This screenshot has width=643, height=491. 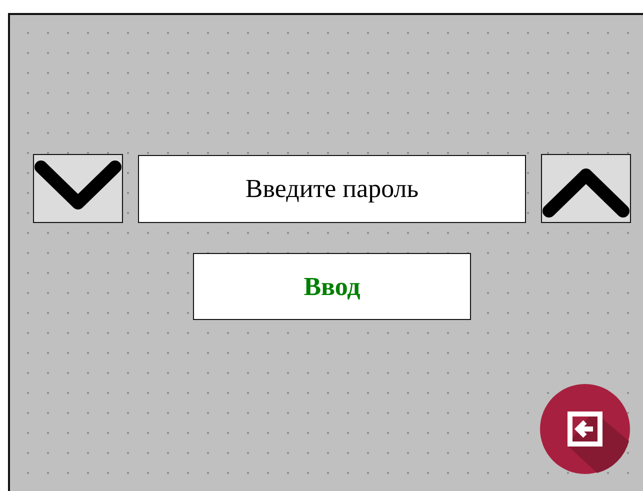 I want to click on up-button, so click(x=586, y=188).